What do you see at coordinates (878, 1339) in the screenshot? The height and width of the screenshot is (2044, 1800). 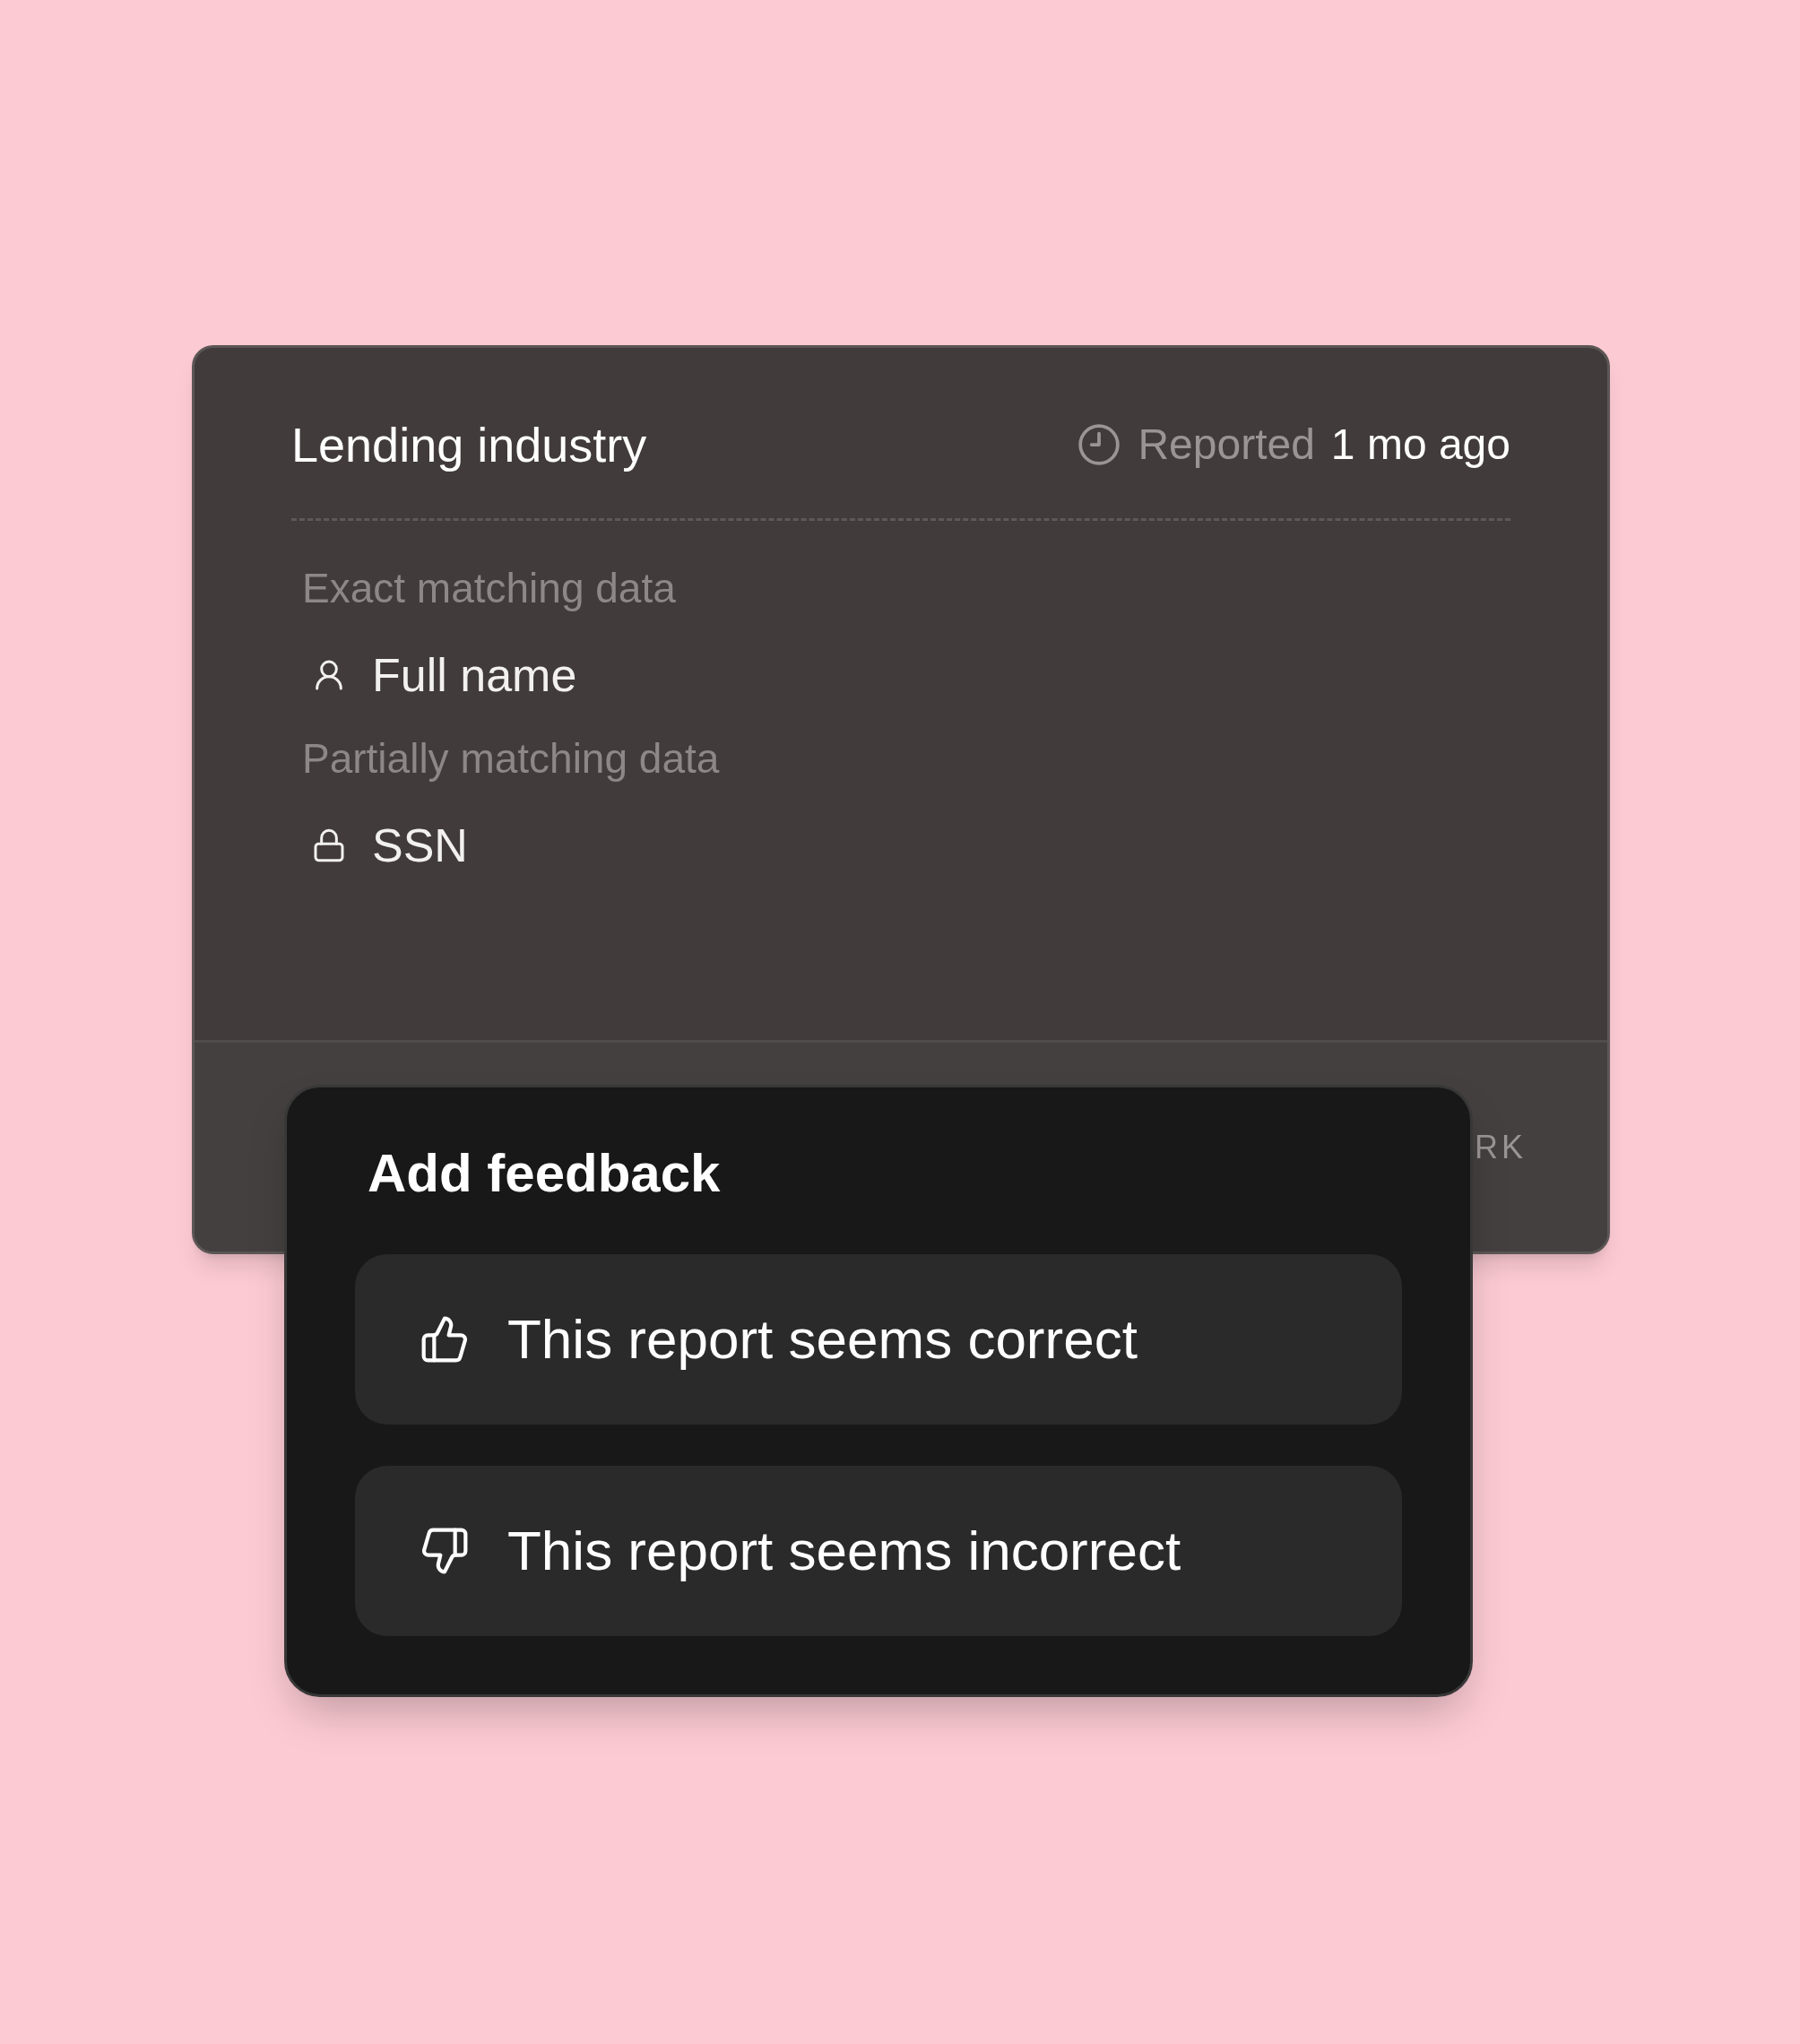 I see `feedback-option-button: This report seems correct` at bounding box center [878, 1339].